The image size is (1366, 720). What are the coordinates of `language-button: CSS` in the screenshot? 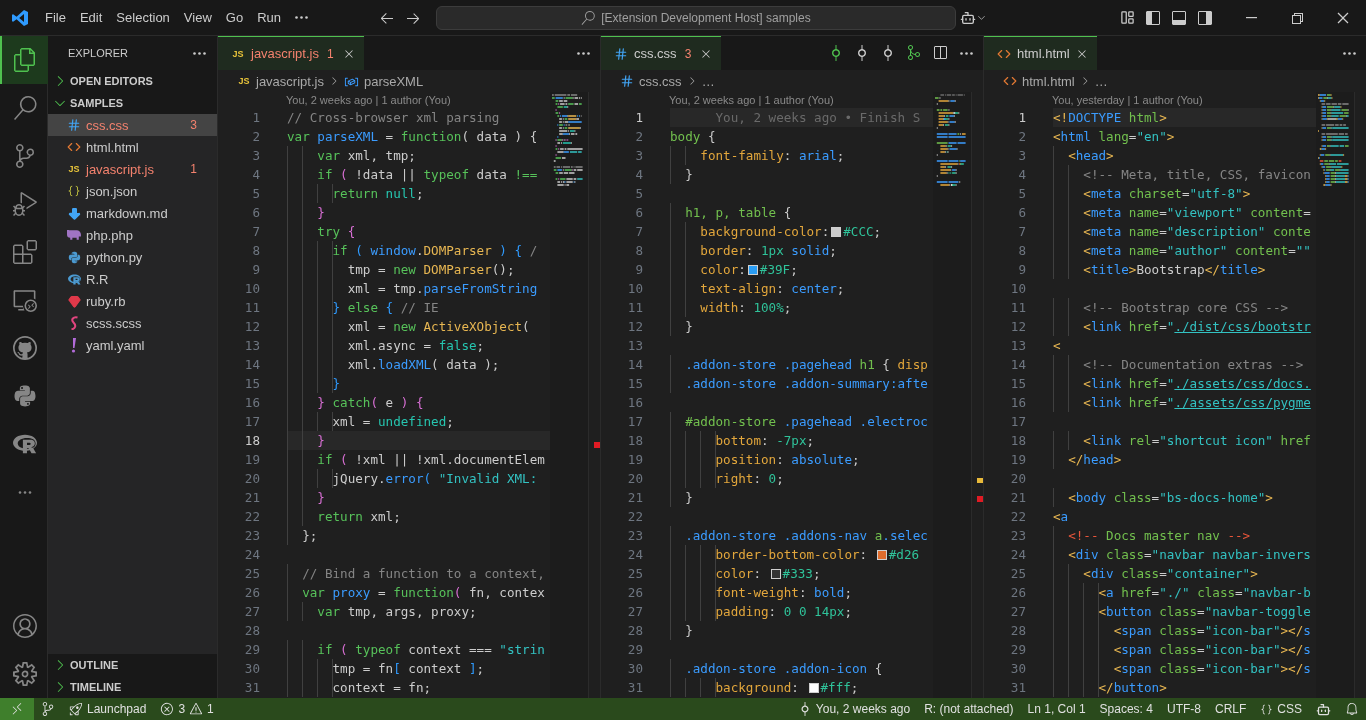 It's located at (1281, 709).